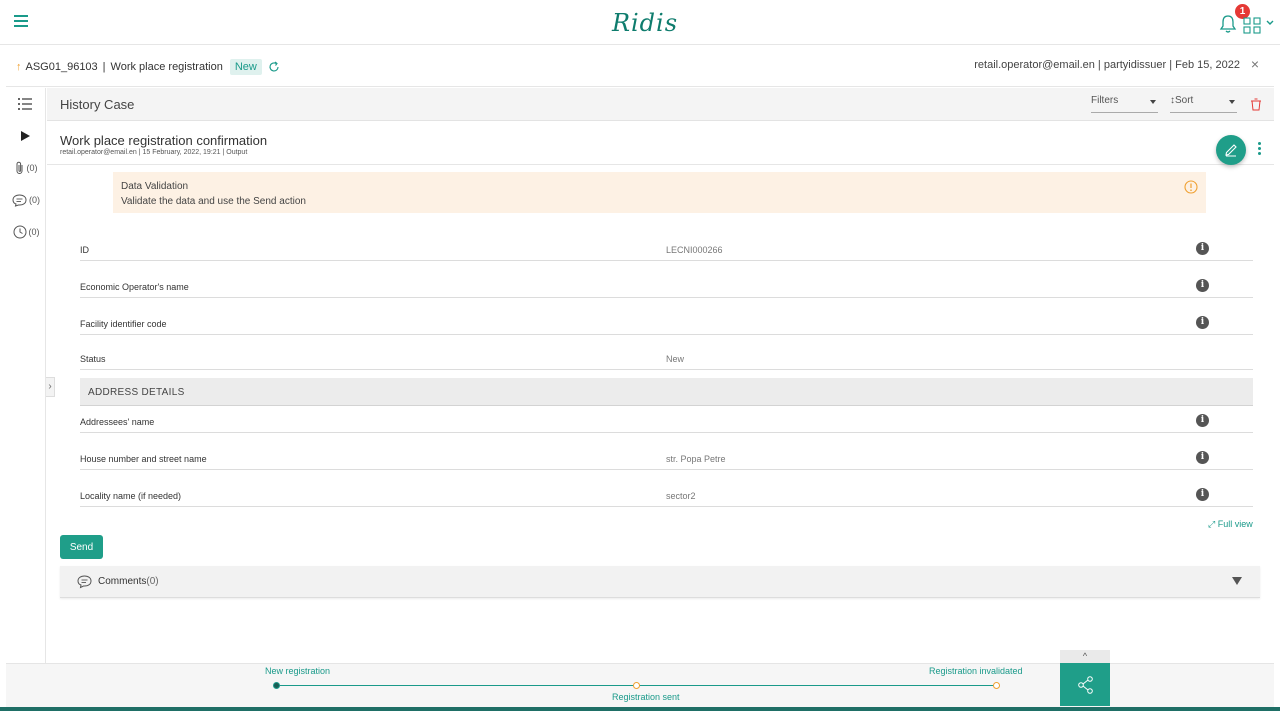  Describe the element at coordinates (164, 140) in the screenshot. I see `entry-title: Work place registration confirmation` at that location.